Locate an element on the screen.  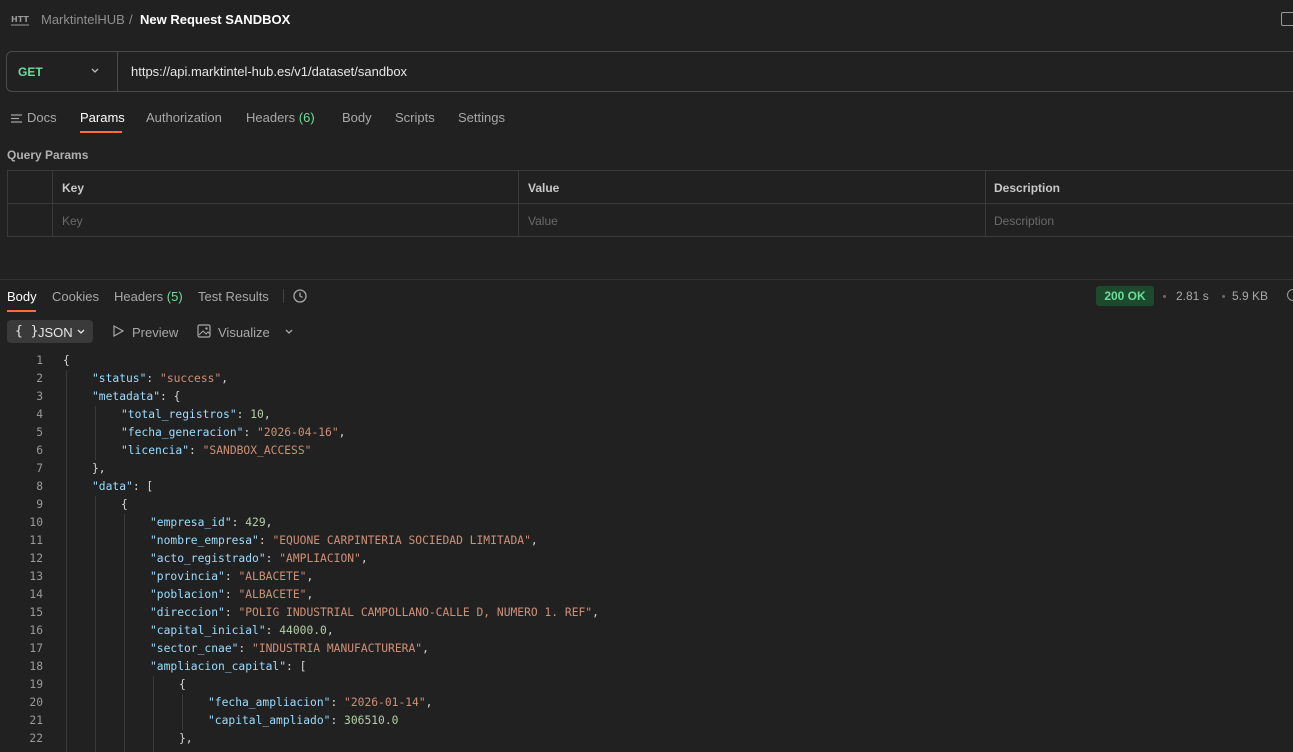
code-line: 19 { is located at coordinates (646, 685).